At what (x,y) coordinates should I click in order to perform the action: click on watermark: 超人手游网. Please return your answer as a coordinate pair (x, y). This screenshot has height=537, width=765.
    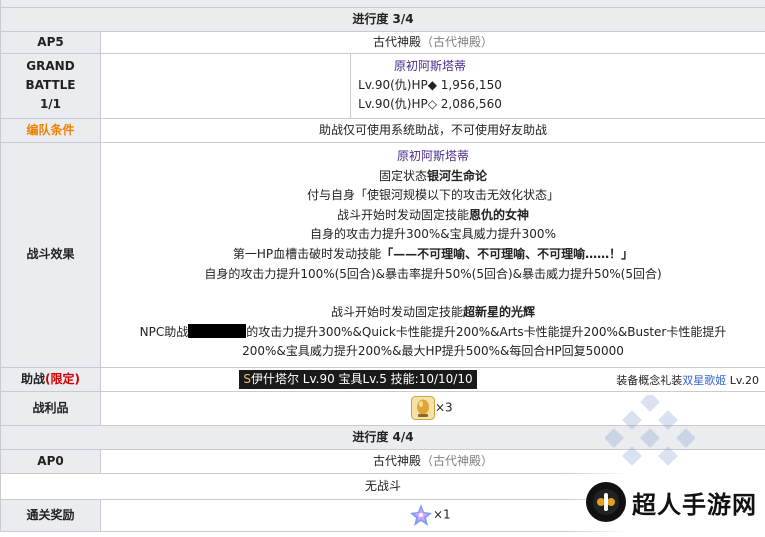
    Looking at the image, I should click on (665, 502).